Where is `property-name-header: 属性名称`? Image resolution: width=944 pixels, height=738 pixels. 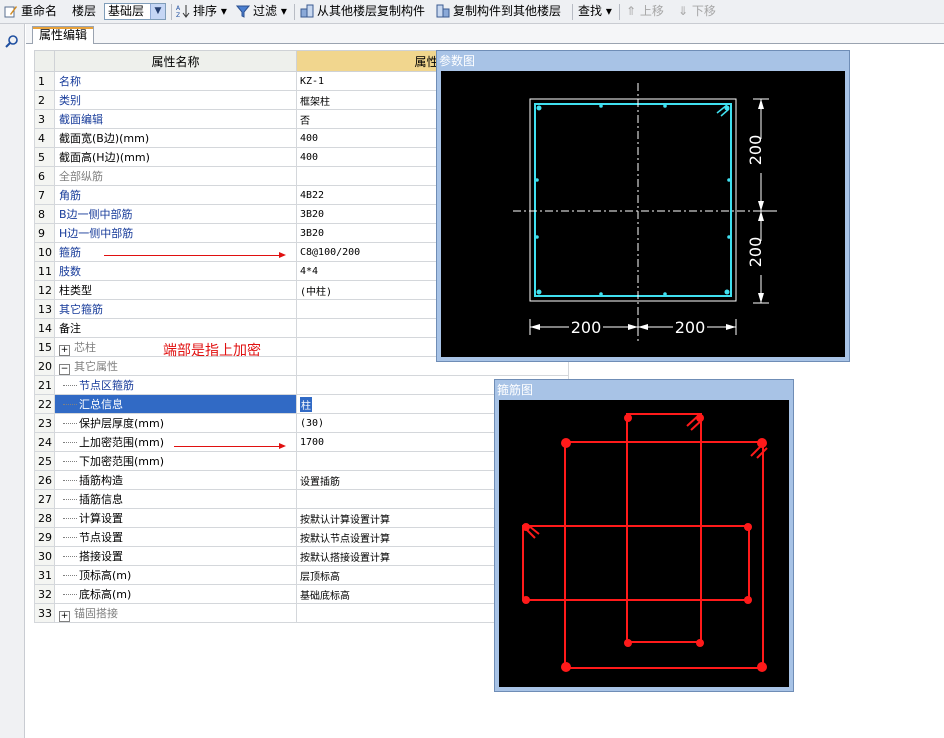
property-name-header: 属性名称 is located at coordinates (175, 61).